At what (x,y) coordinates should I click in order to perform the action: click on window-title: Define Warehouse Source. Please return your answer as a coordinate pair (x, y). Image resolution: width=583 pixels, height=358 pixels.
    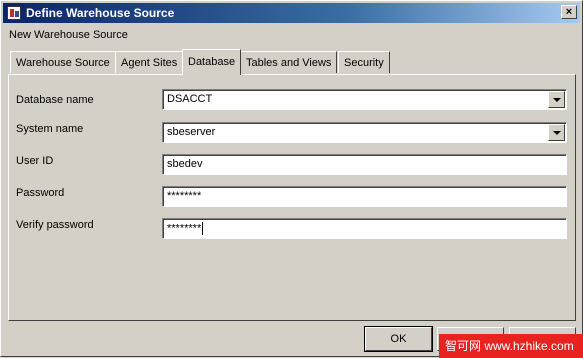
    Looking at the image, I should click on (100, 13).